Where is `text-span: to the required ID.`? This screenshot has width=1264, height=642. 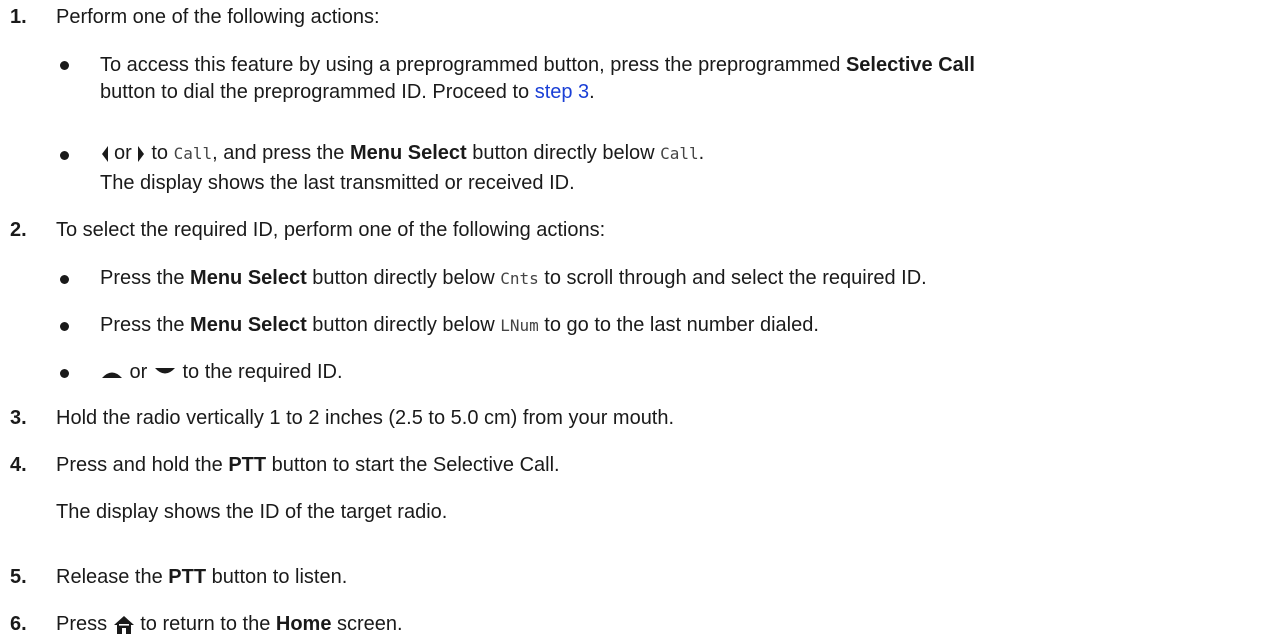
text-span: to the required ID. is located at coordinates (259, 372).